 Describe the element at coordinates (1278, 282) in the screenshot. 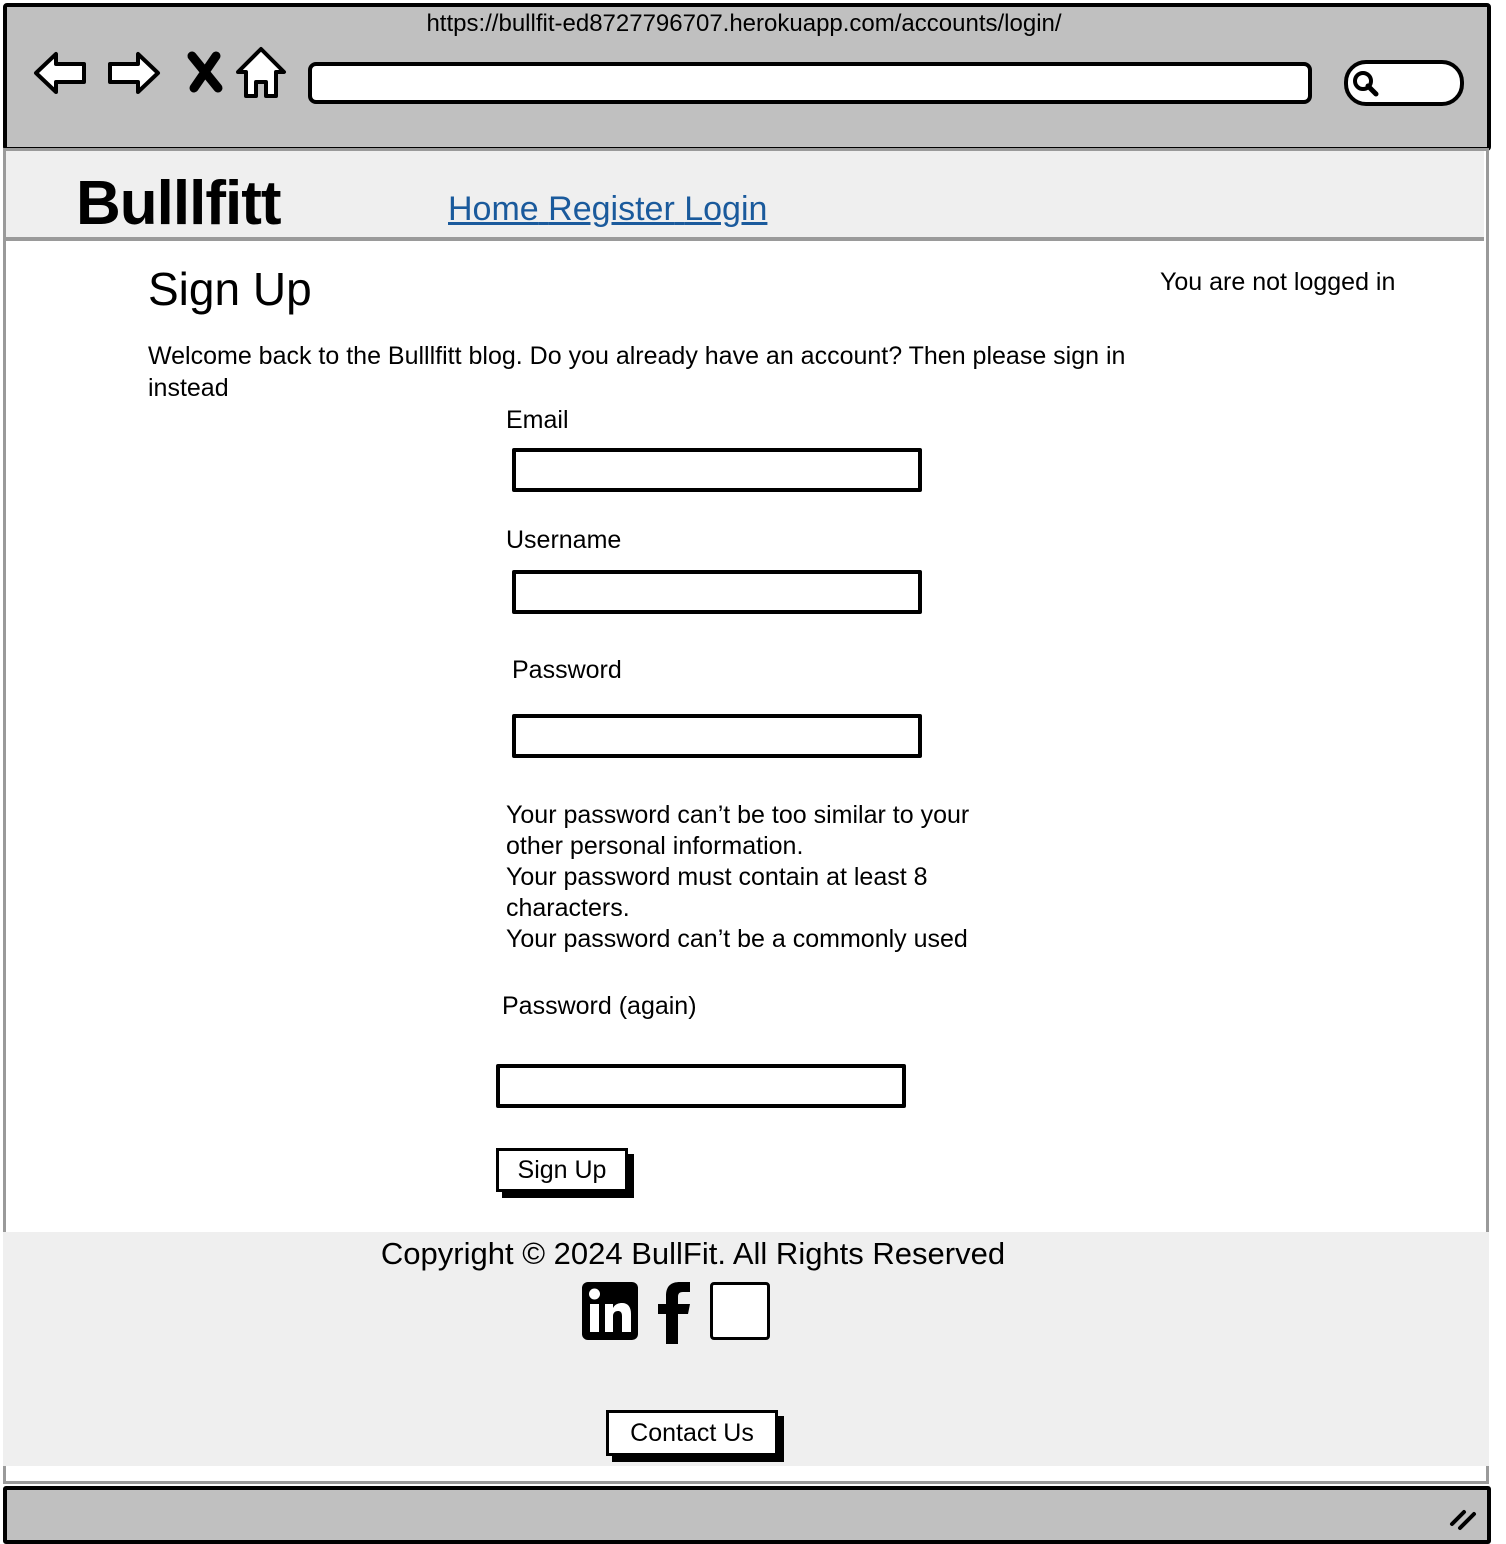

I see `login-status: You are not logged in` at that location.